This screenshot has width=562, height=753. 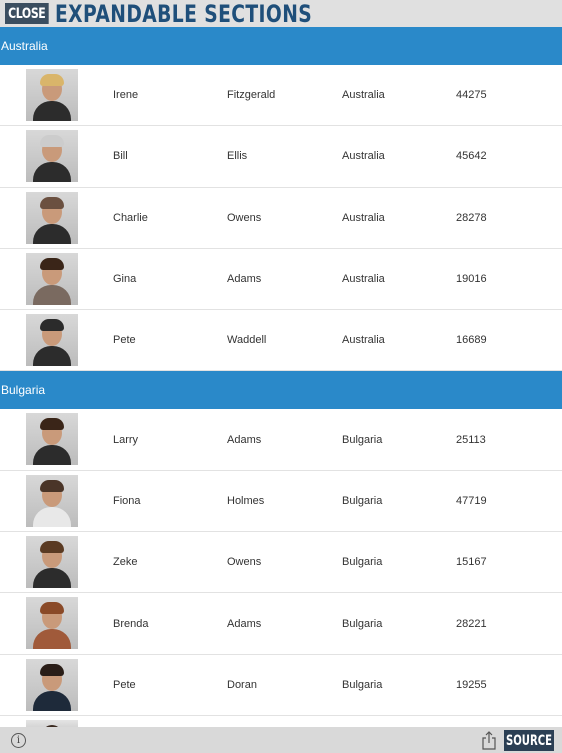 I want to click on page-title: EXPANDABLE SECTIONS, so click(x=183, y=14).